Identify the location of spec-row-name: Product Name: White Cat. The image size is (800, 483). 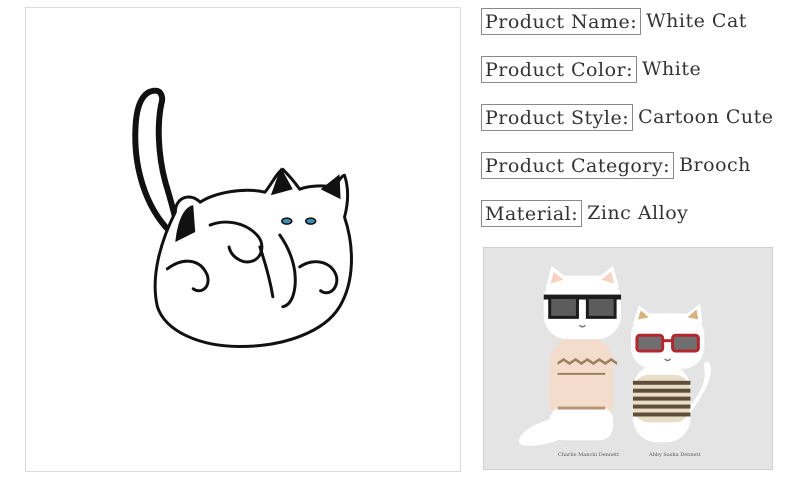
(614, 21).